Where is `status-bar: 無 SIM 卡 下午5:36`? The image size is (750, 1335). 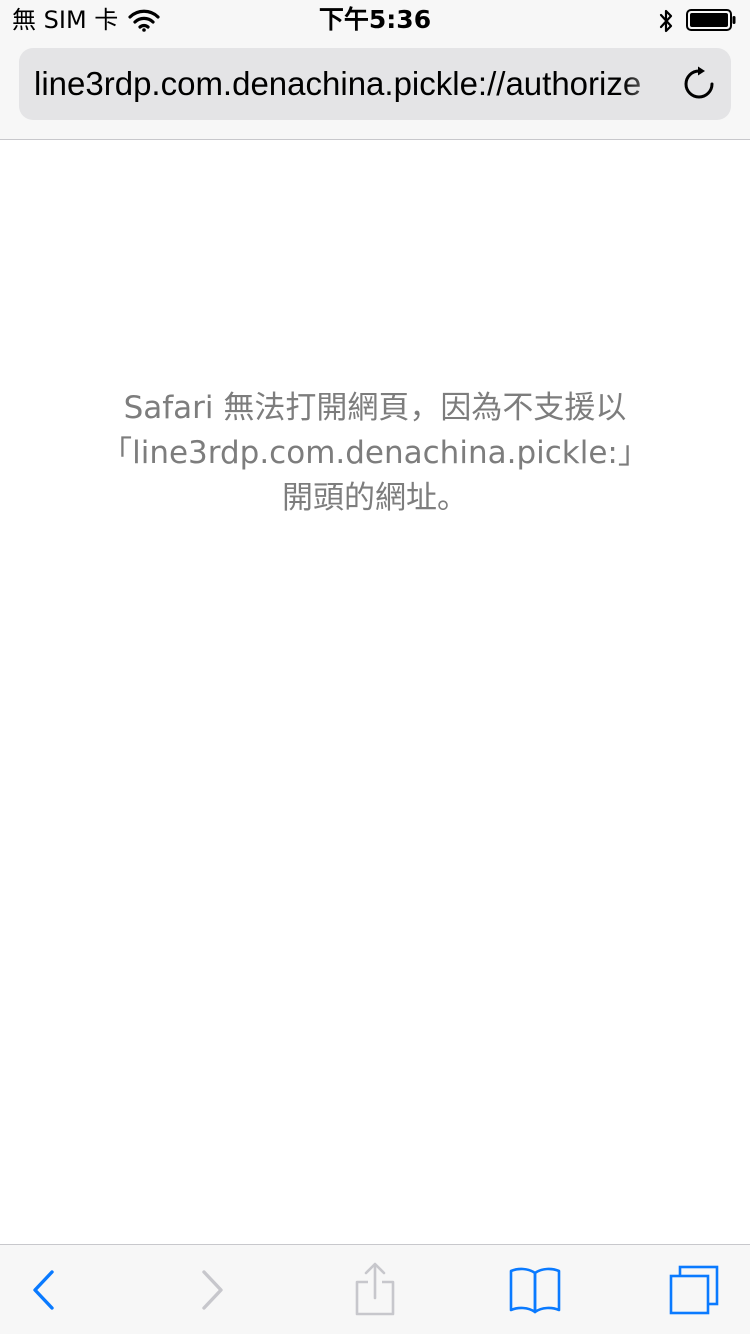 status-bar: 無 SIM 卡 下午5:36 is located at coordinates (375, 20).